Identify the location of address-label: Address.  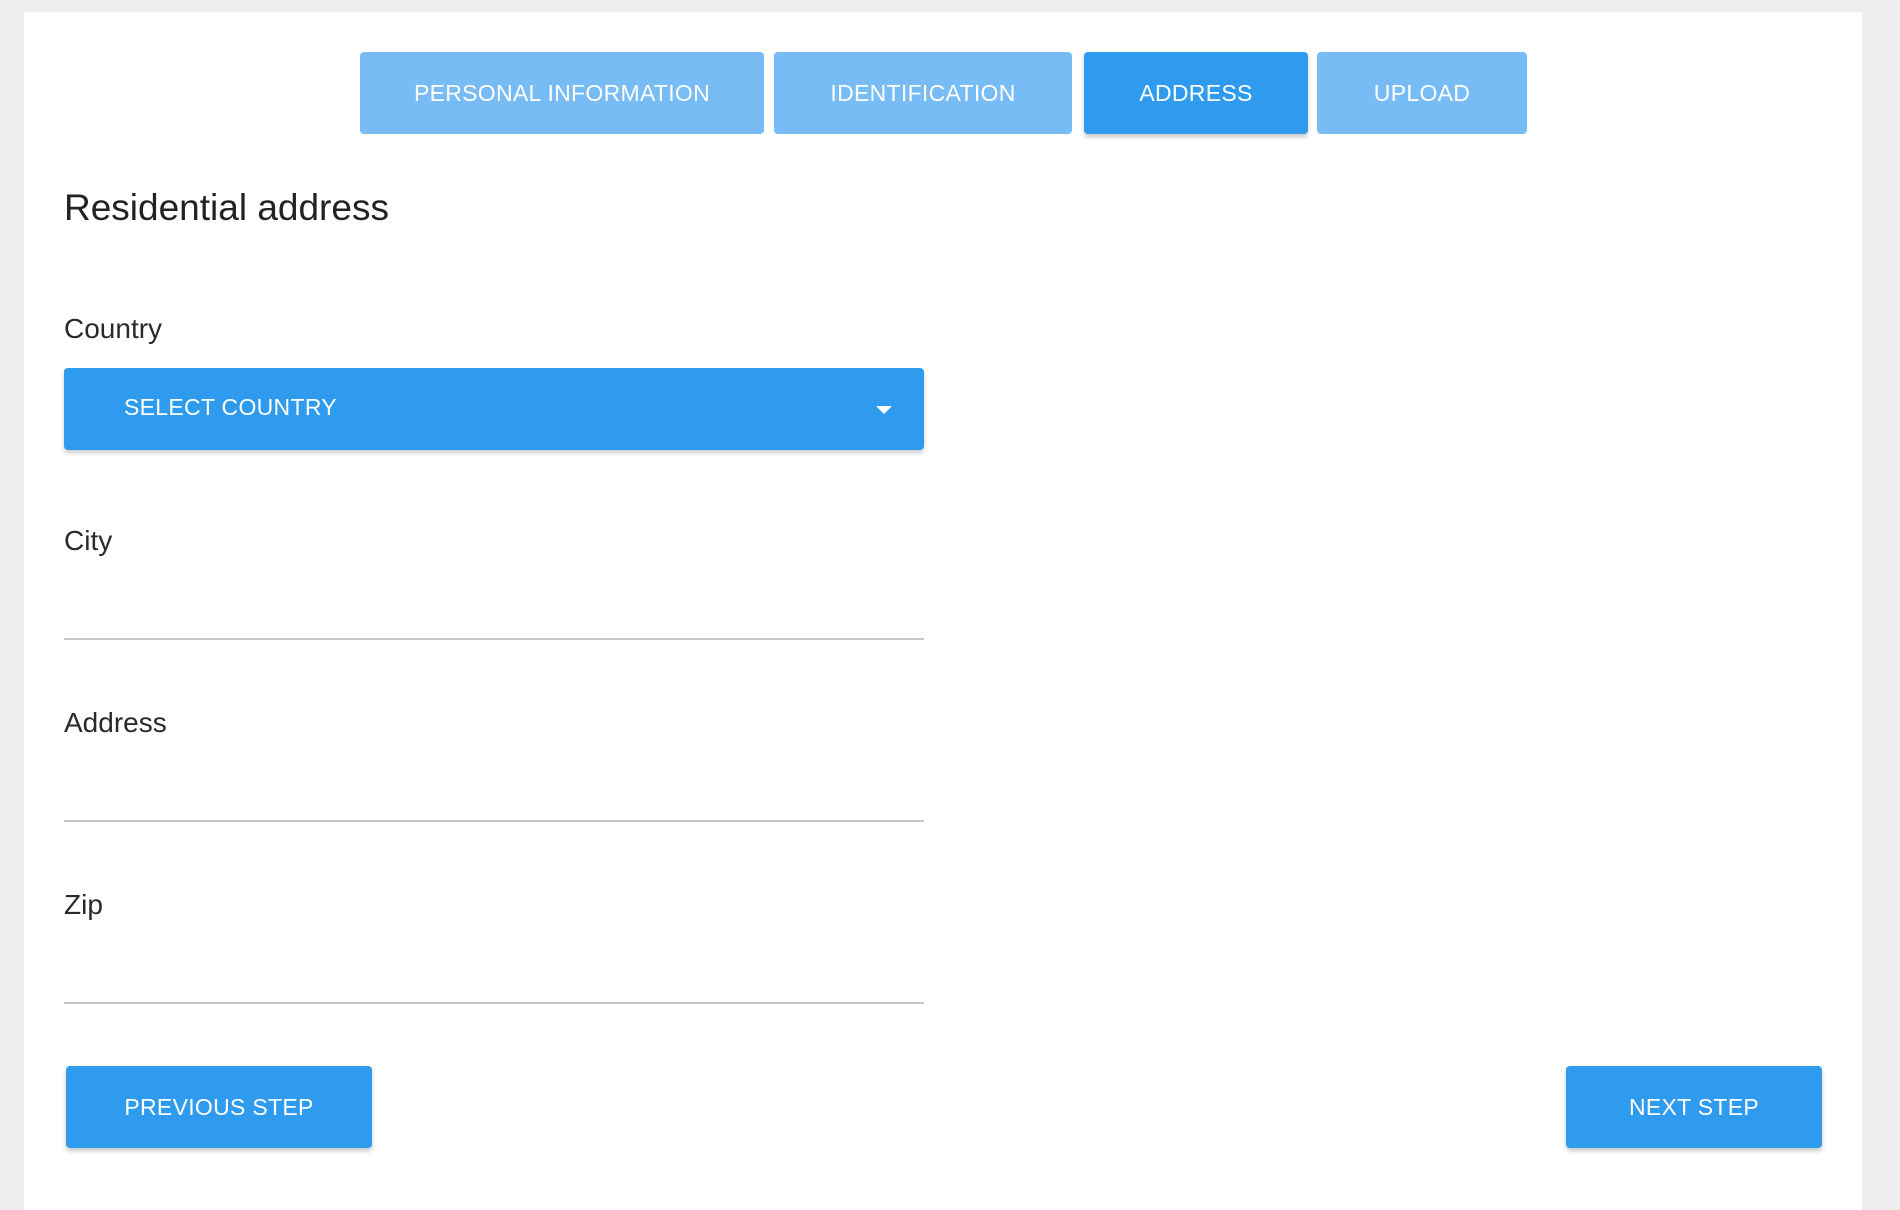
(115, 722).